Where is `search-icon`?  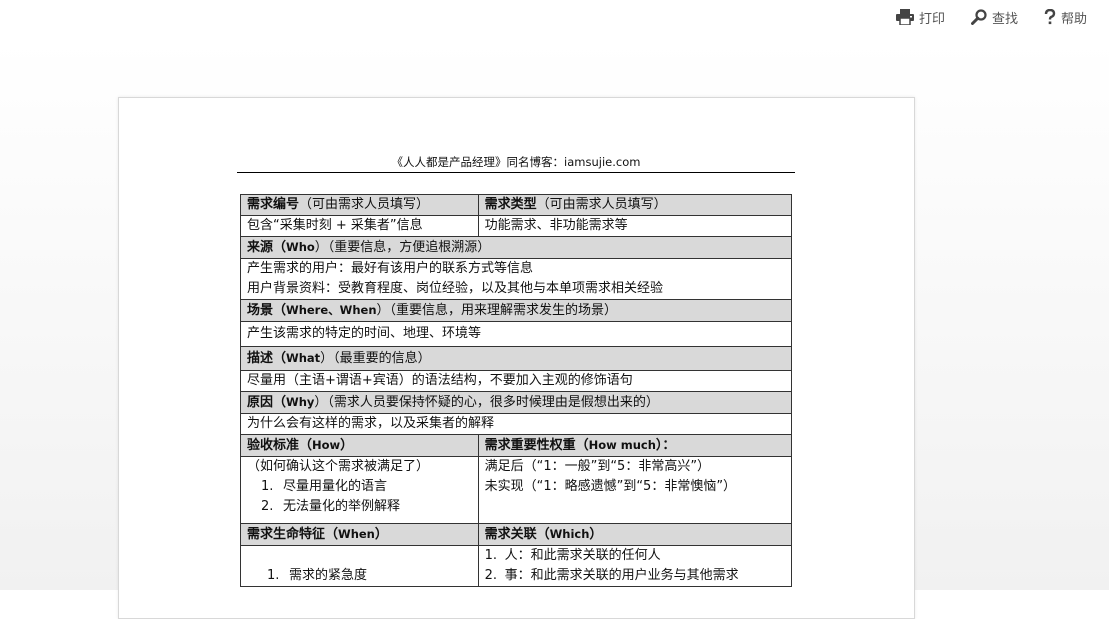
search-icon is located at coordinates (978, 17).